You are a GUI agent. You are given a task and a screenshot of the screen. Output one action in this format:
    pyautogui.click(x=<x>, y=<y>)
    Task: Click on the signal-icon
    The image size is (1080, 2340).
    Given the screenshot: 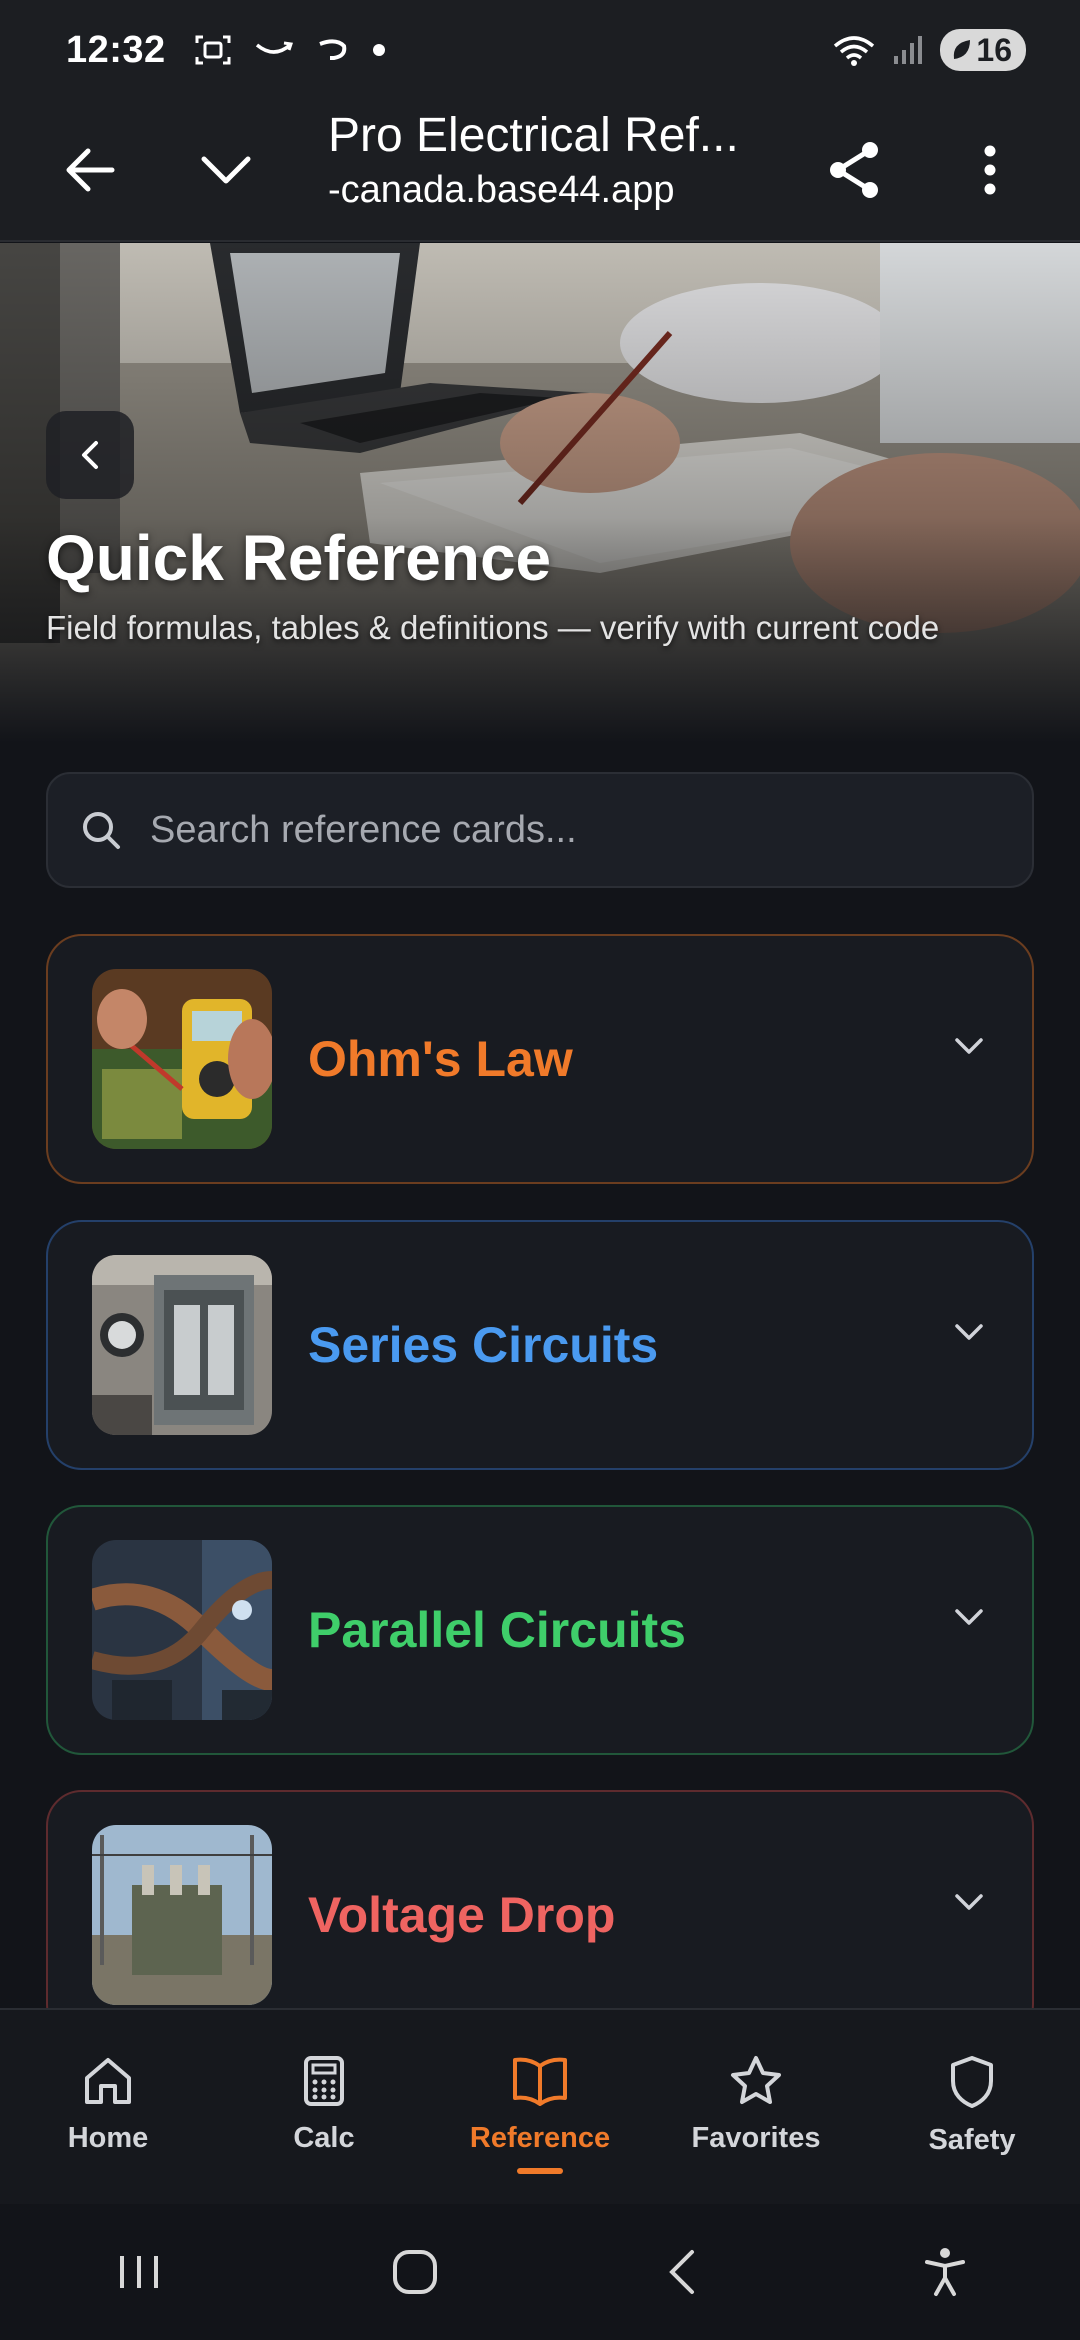 What is the action you would take?
    pyautogui.click(x=908, y=50)
    